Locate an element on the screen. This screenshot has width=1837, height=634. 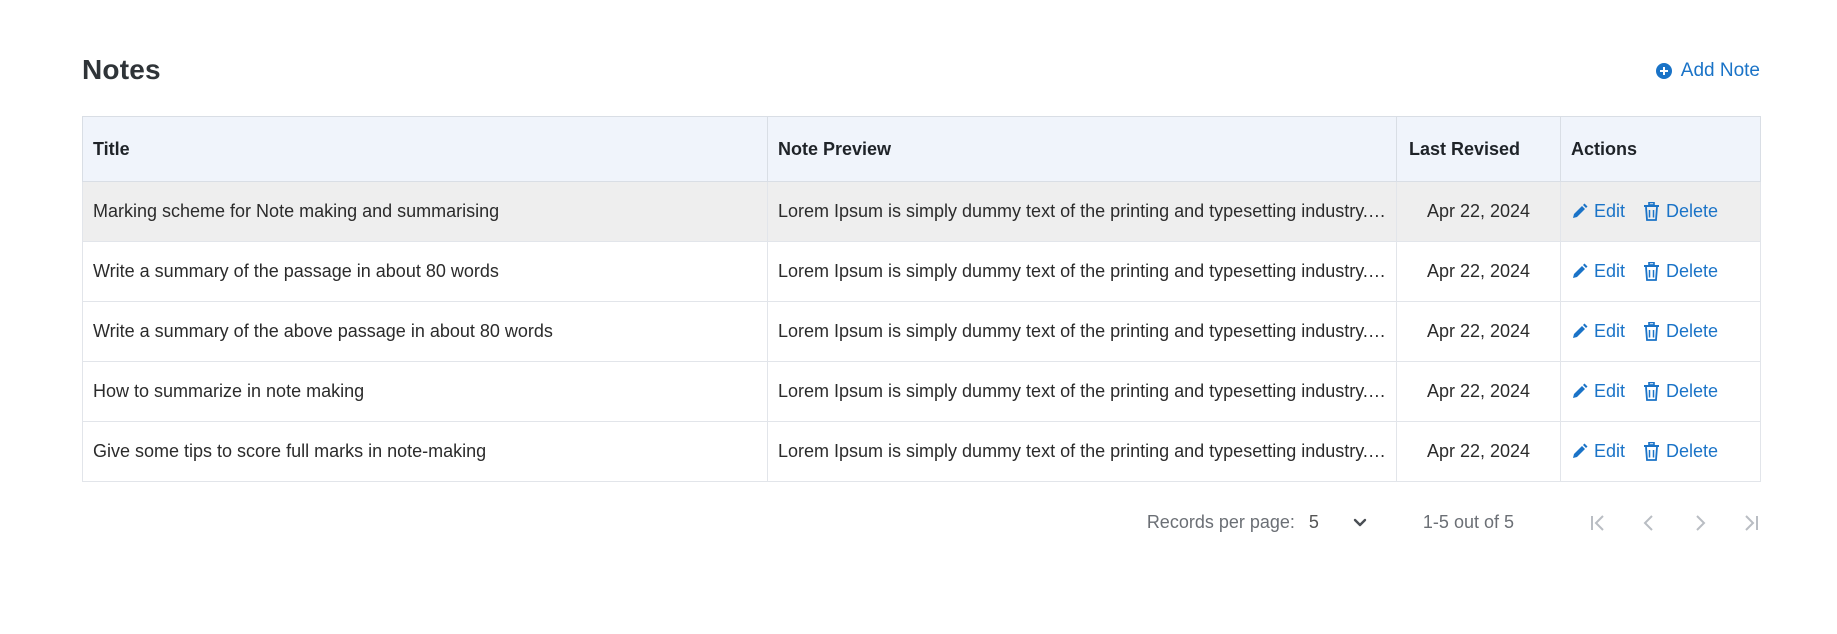
page-header: Notes Add Note is located at coordinates (921, 83).